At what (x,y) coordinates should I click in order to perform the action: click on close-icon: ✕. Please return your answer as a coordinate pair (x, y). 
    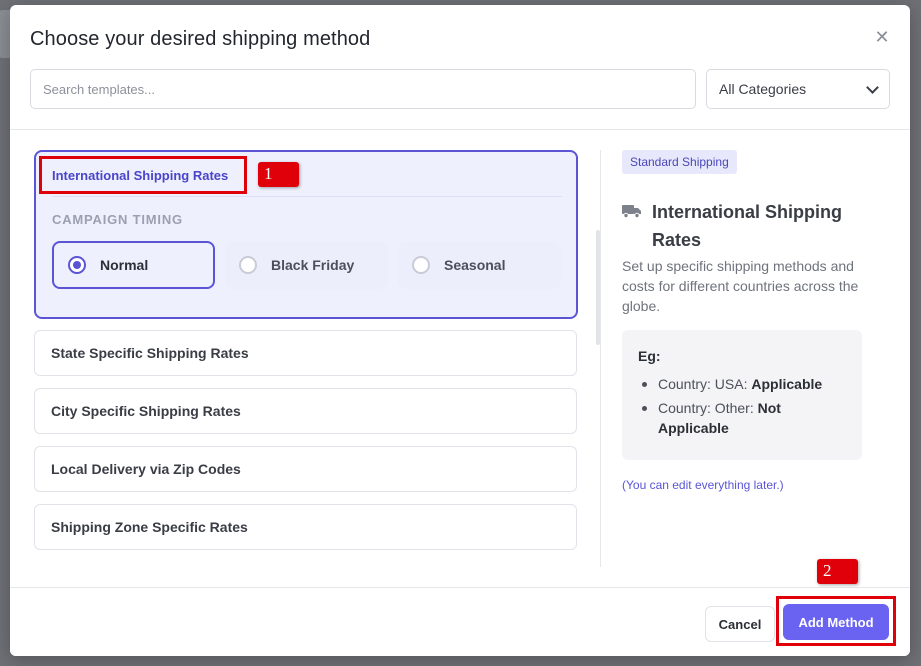
    Looking at the image, I should click on (882, 37).